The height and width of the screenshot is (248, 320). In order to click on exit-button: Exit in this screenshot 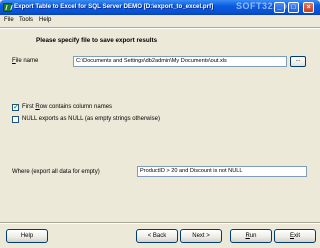, I will do `click(295, 236)`.